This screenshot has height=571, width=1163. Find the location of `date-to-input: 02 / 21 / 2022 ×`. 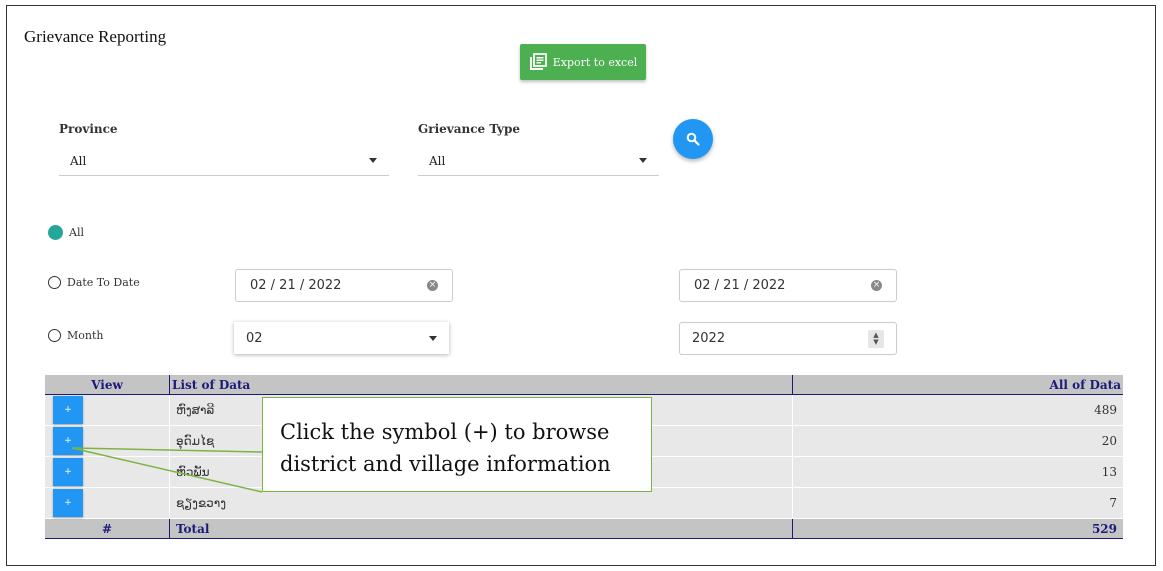

date-to-input: 02 / 21 / 2022 × is located at coordinates (788, 285).